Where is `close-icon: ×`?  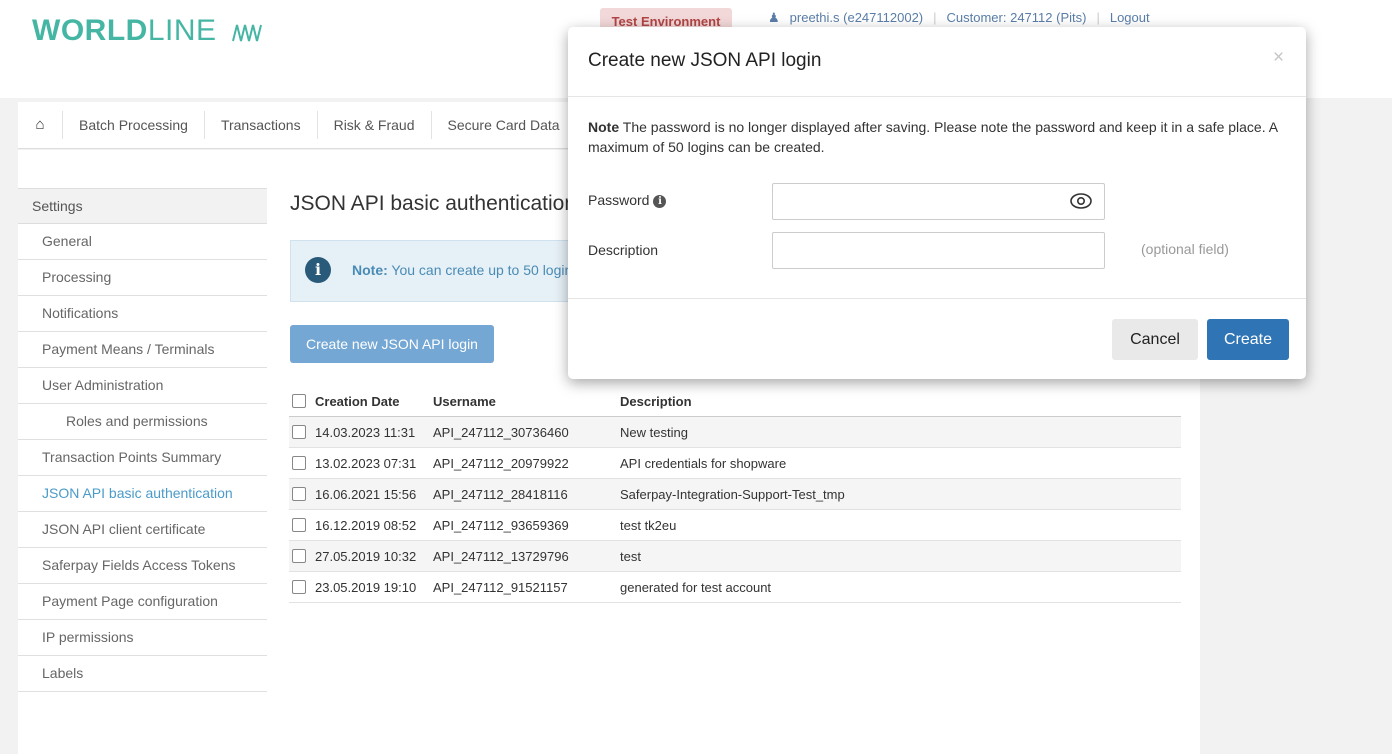 close-icon: × is located at coordinates (1278, 58).